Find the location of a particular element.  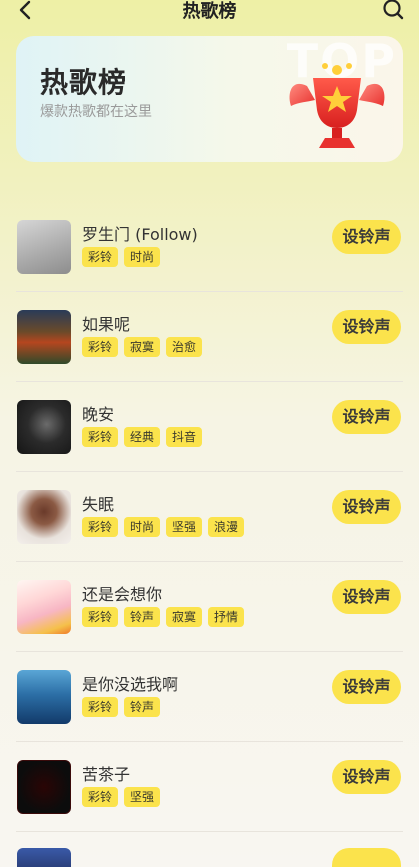

list-item: 罗生门 (Follow) 彩铃 时尚 设铃声 is located at coordinates (209, 247).